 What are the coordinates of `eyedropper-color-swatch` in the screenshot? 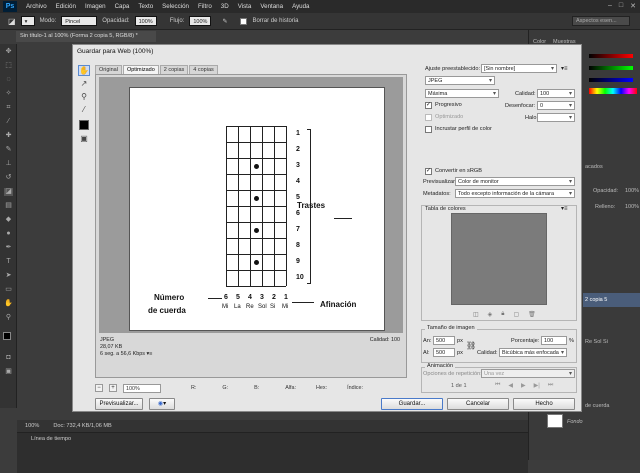 It's located at (84, 125).